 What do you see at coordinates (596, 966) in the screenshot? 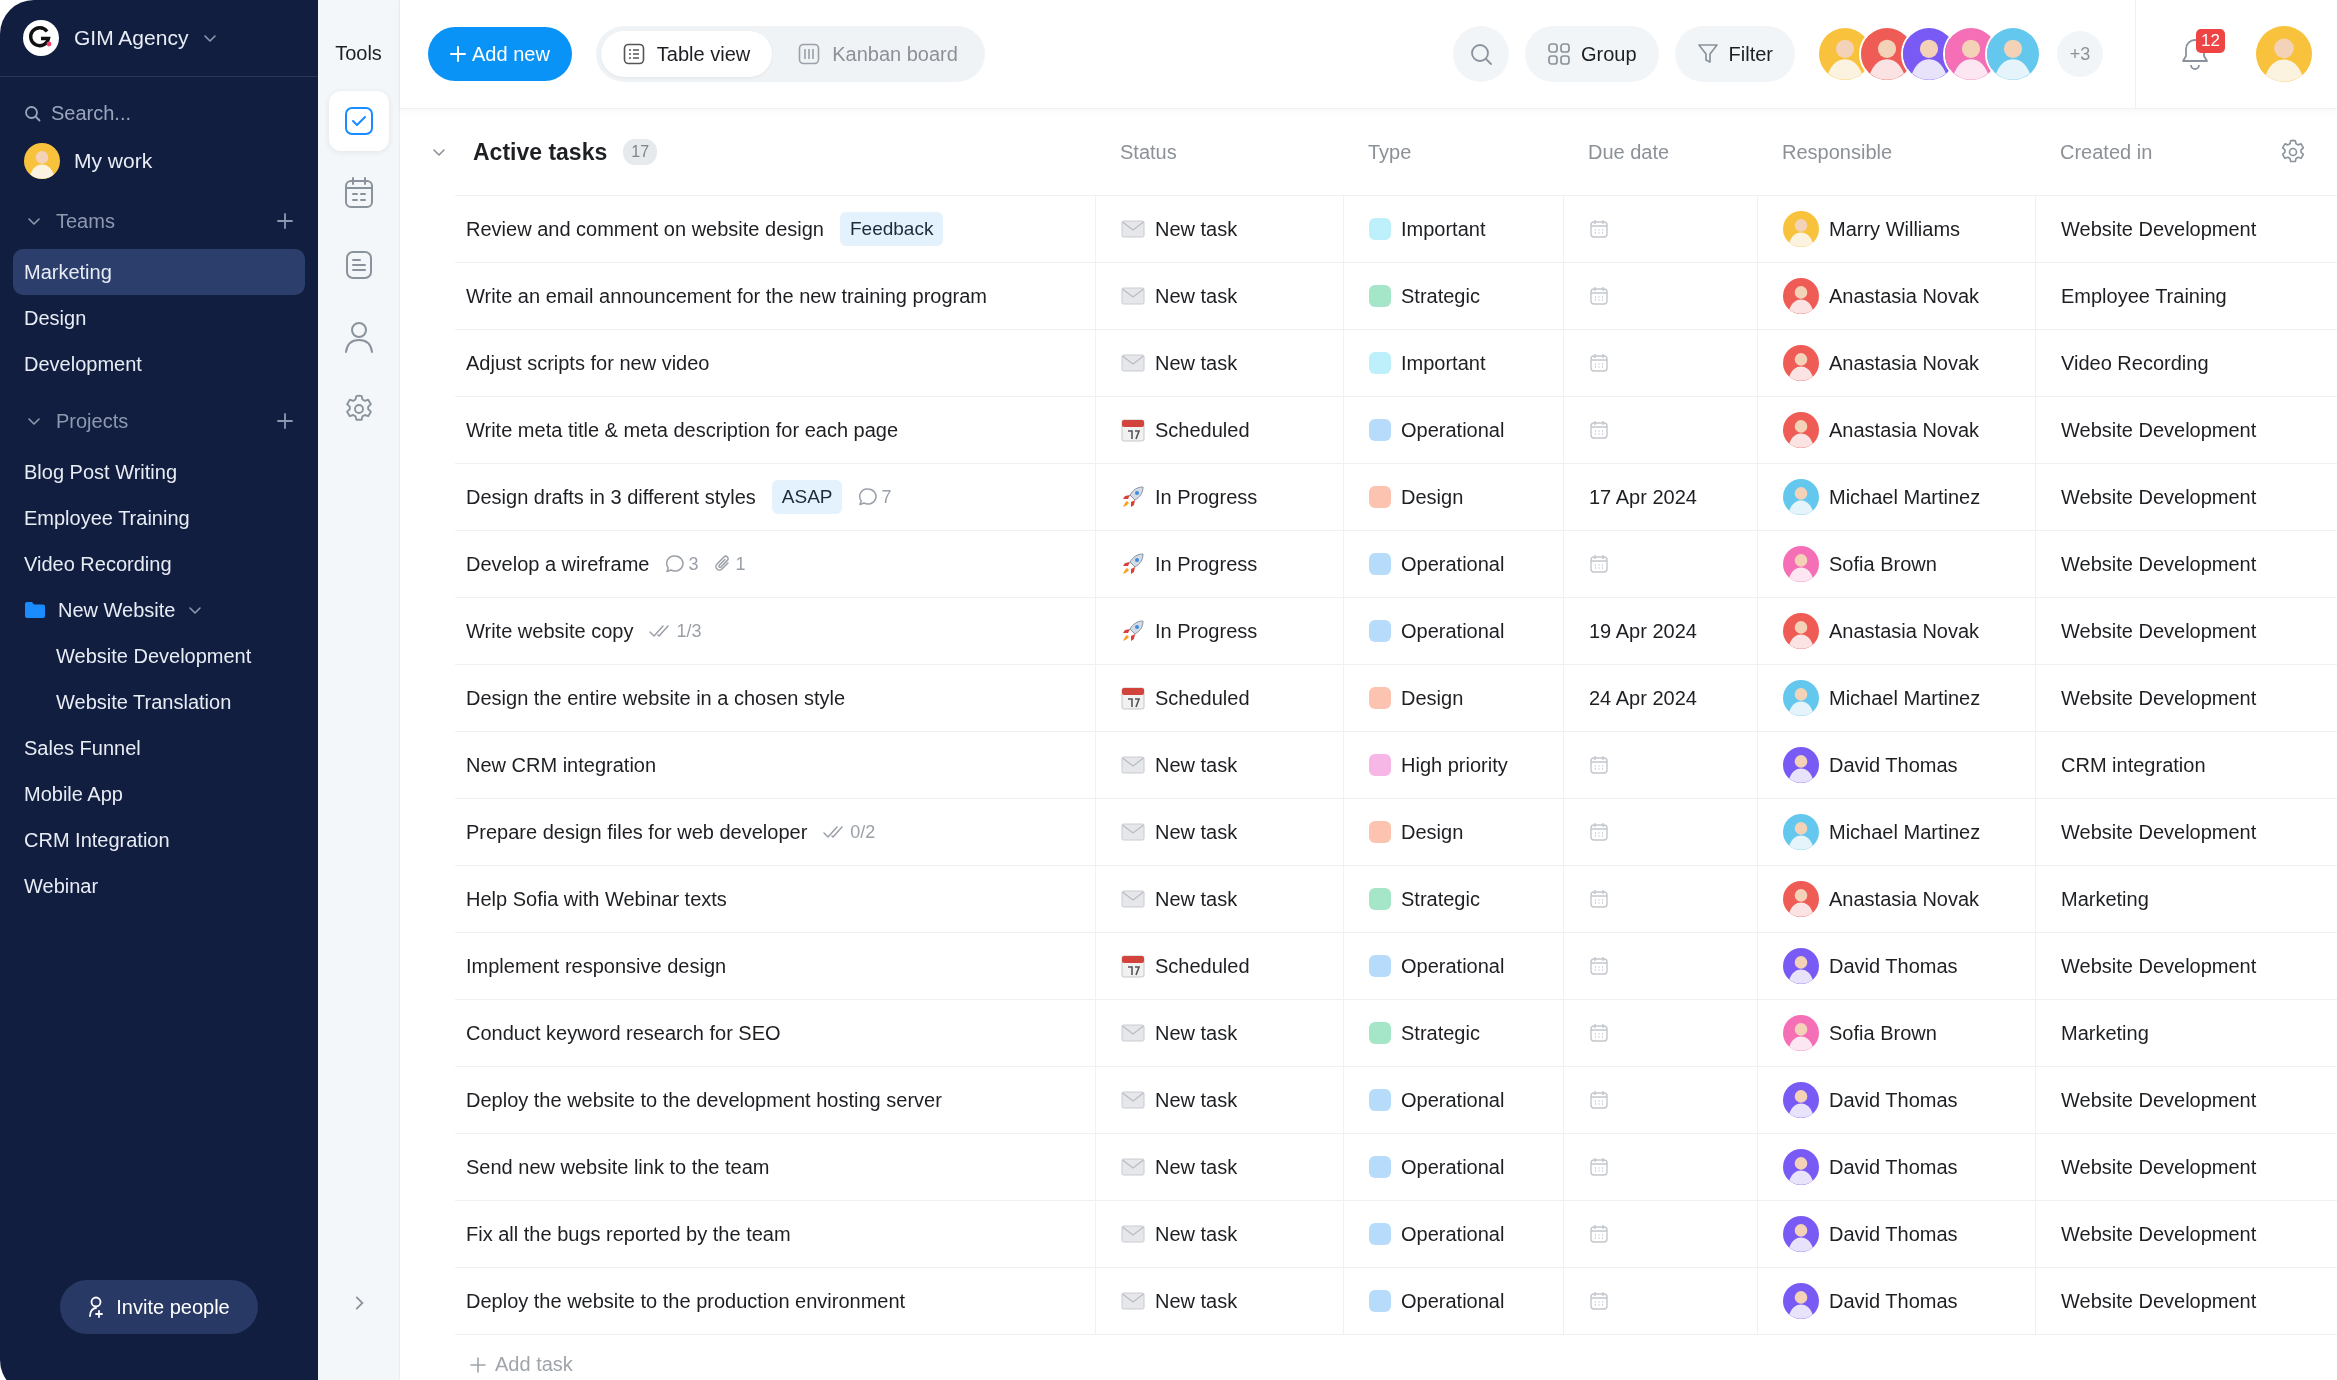
I see `task-title: Implement responsive design` at bounding box center [596, 966].